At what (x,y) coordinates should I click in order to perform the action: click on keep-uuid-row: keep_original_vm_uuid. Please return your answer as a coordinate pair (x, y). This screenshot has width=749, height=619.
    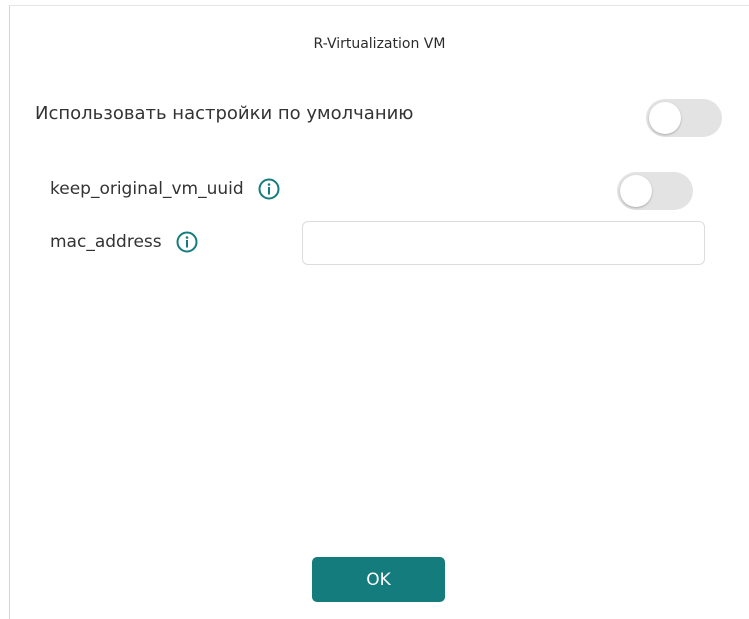
    Looking at the image, I should click on (165, 189).